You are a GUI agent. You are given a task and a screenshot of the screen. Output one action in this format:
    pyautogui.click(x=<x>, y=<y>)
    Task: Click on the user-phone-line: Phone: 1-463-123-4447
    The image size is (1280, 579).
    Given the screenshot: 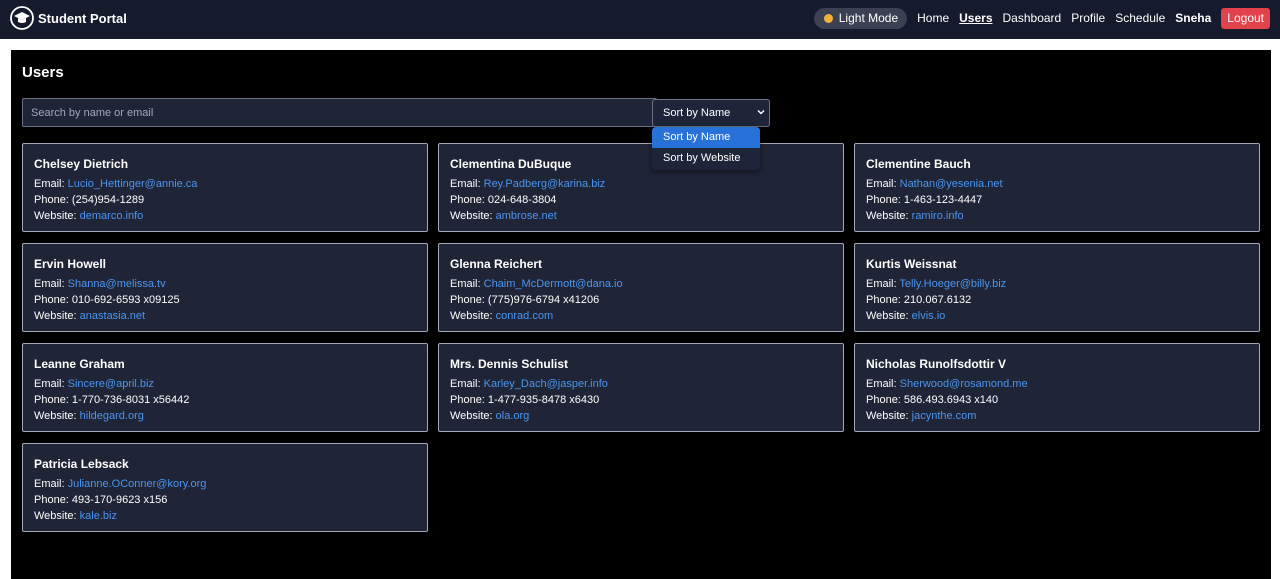 What is the action you would take?
    pyautogui.click(x=1057, y=200)
    